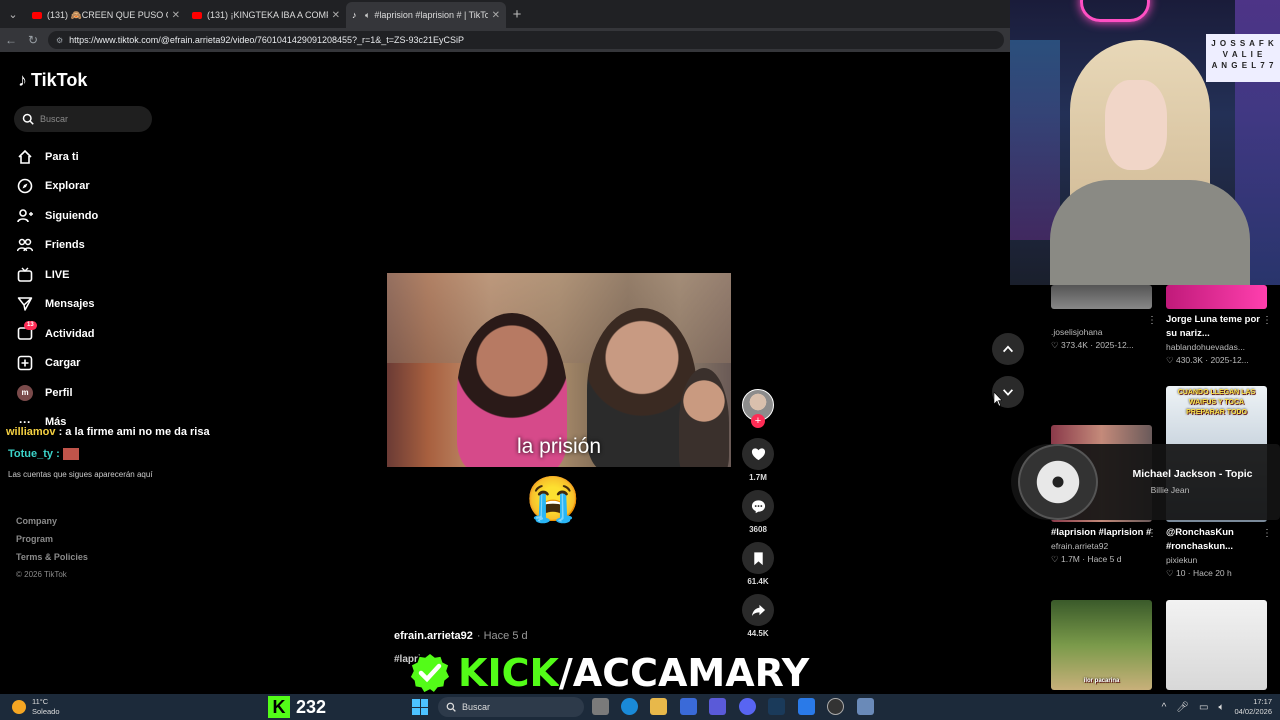 The image size is (1280, 720). Describe the element at coordinates (1182, 560) in the screenshot. I see `rec-author: pixiekun` at that location.